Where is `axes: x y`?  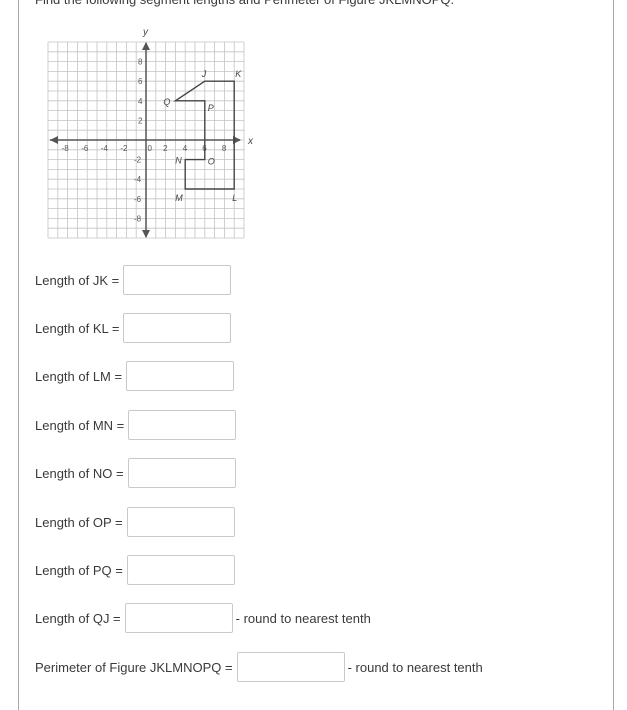 axes: x y is located at coordinates (152, 132).